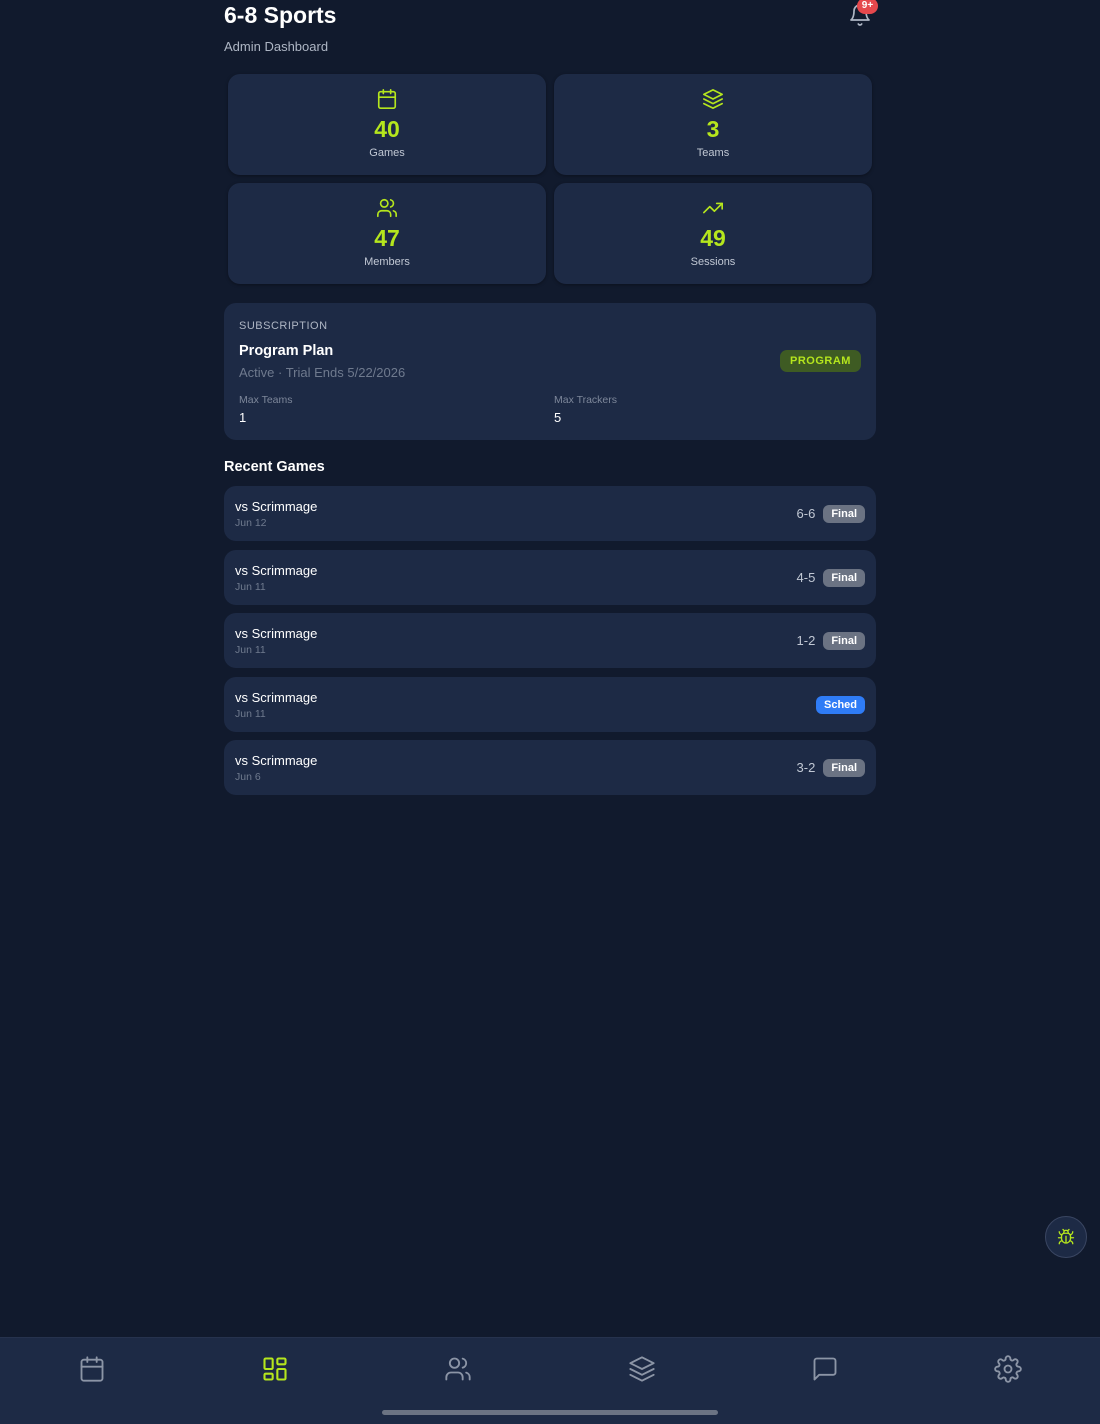 This screenshot has height=1424, width=1100. I want to click on nav-item-dashboard, so click(275, 1369).